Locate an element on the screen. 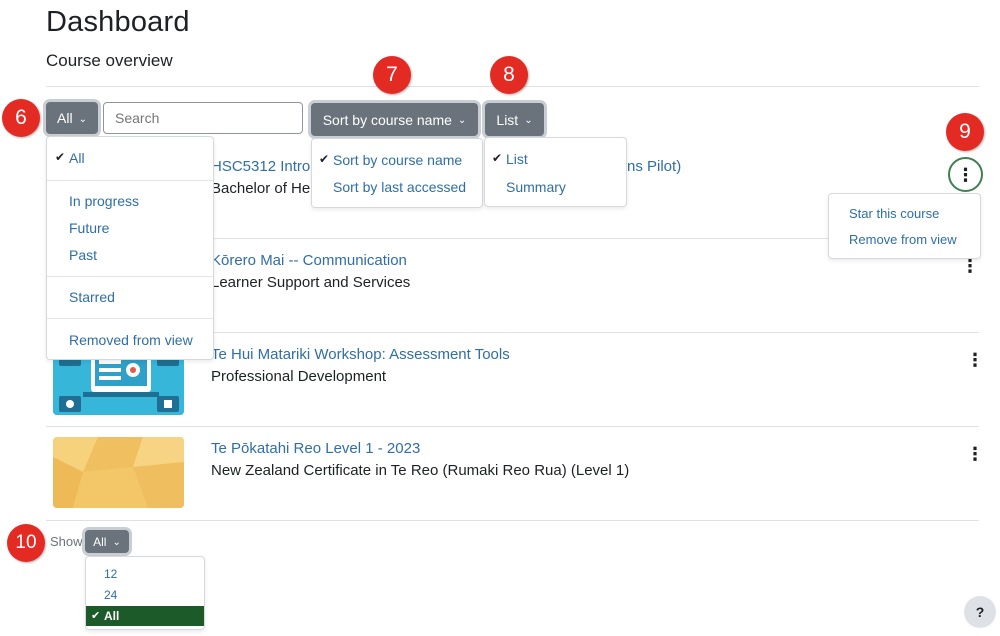 The image size is (1000, 636). paging-dropdown-menu: 12 24 ✔ All is located at coordinates (145, 593).